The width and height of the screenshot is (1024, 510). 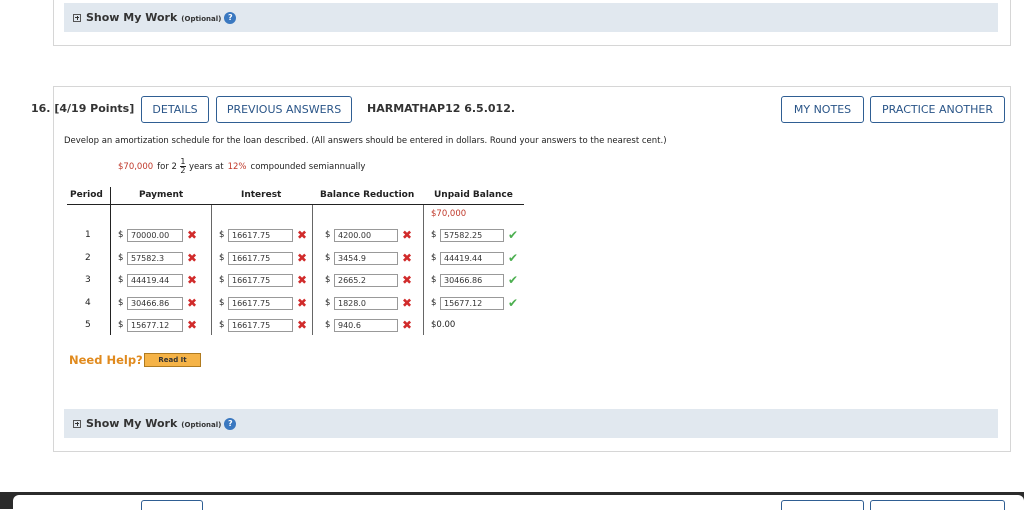 I want to click on question-id: HARMATHAP12 6.5.012., so click(x=441, y=108).